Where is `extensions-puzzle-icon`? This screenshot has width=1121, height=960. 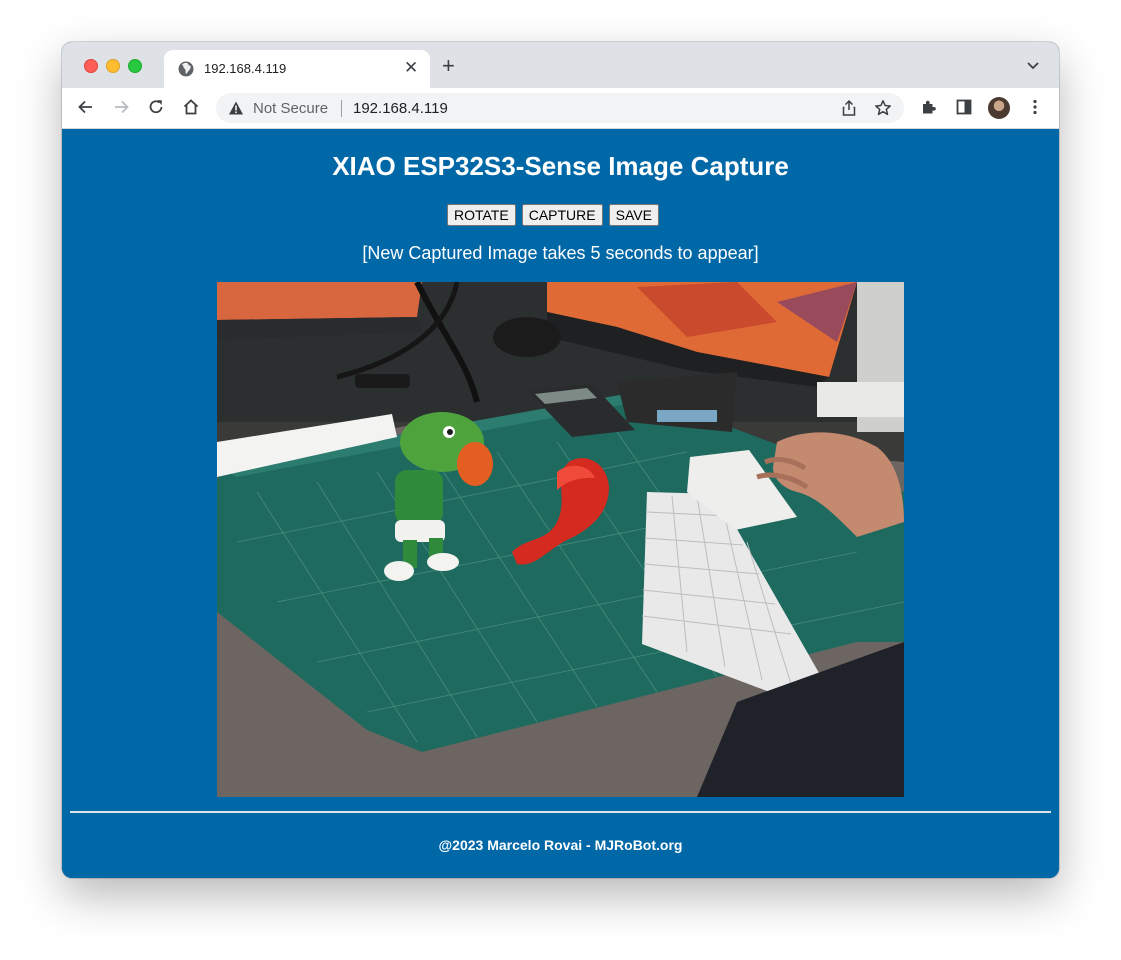 extensions-puzzle-icon is located at coordinates (929, 107).